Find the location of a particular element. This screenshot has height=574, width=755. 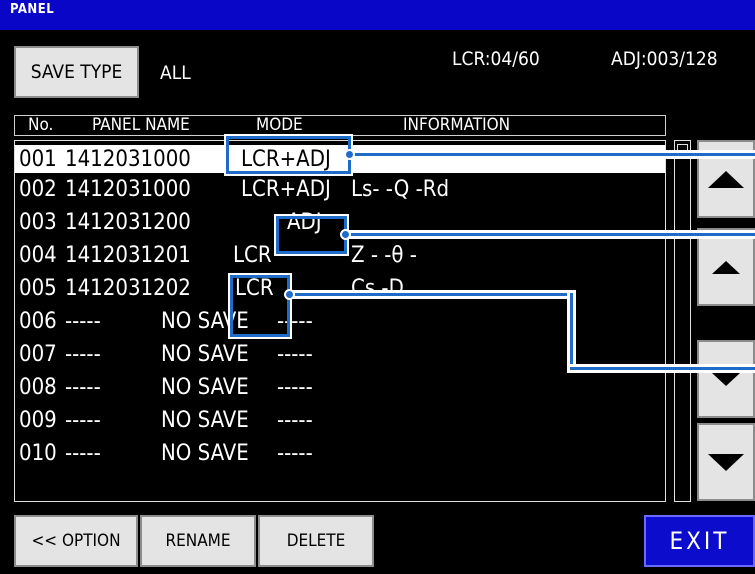

col-panel-name: PANEL NAME is located at coordinates (141, 125).